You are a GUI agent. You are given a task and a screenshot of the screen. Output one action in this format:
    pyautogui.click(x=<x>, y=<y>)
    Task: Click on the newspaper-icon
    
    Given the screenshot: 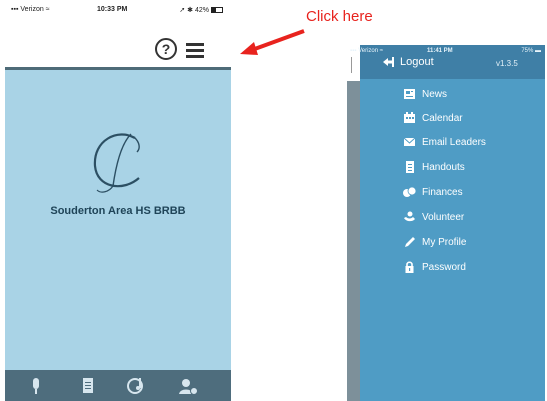 What is the action you would take?
    pyautogui.click(x=409, y=94)
    